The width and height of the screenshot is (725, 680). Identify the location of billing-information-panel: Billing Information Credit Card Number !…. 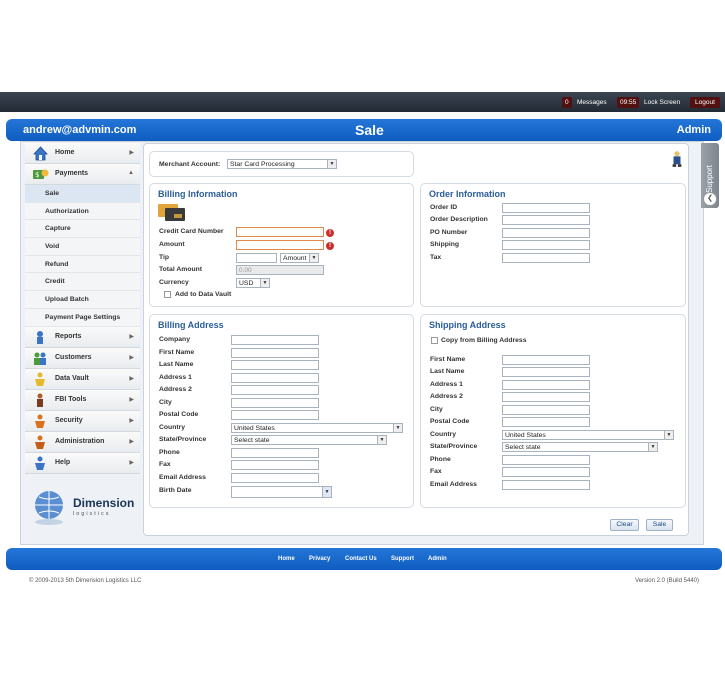
(281, 245).